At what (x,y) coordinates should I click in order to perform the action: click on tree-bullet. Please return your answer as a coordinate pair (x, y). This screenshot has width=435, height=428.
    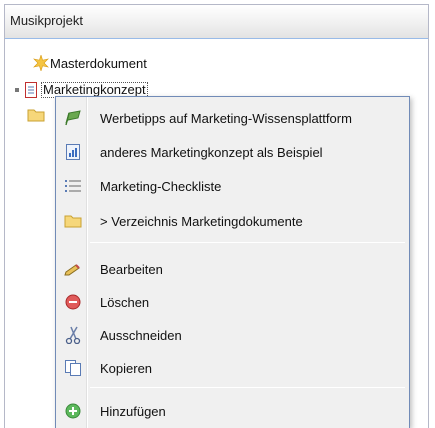
    Looking at the image, I should click on (17, 90).